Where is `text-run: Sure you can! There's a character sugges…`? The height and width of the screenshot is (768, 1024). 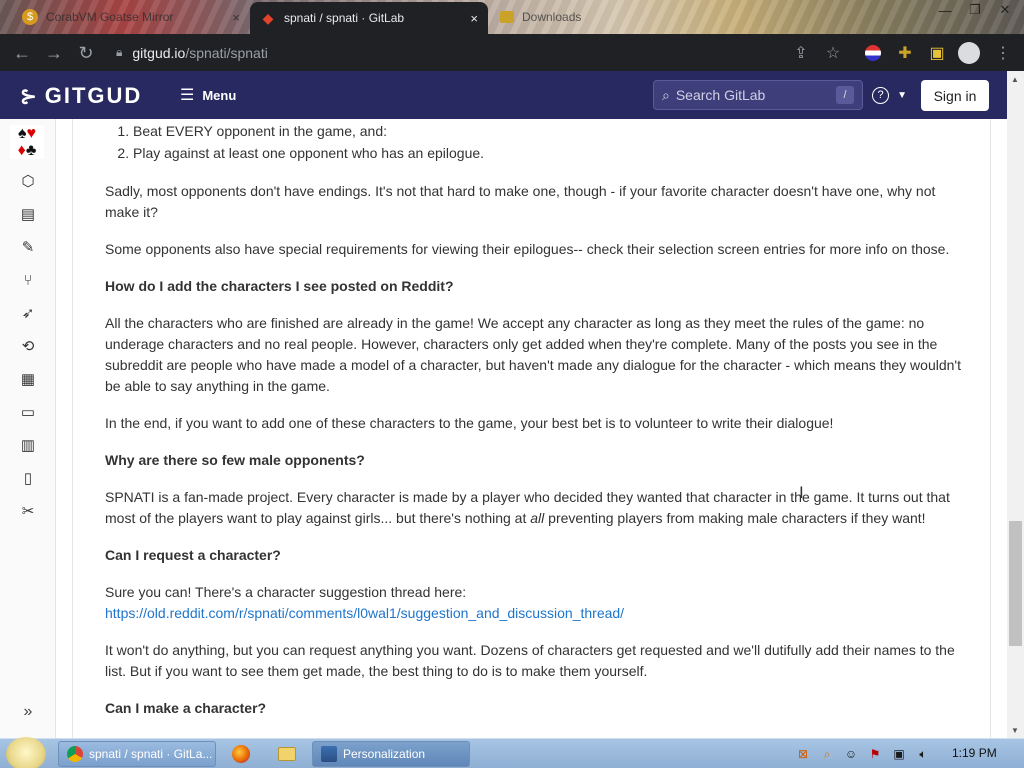
text-run: Sure you can! There's a character sugges… is located at coordinates (286, 592).